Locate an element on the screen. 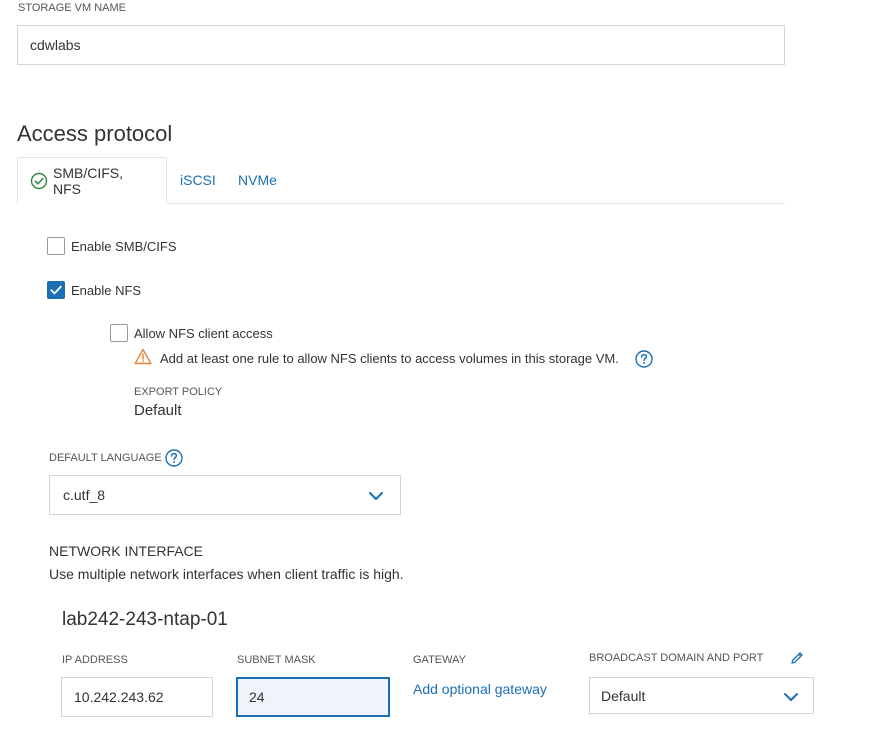 The width and height of the screenshot is (869, 733). checkmark-icon is located at coordinates (56, 290).